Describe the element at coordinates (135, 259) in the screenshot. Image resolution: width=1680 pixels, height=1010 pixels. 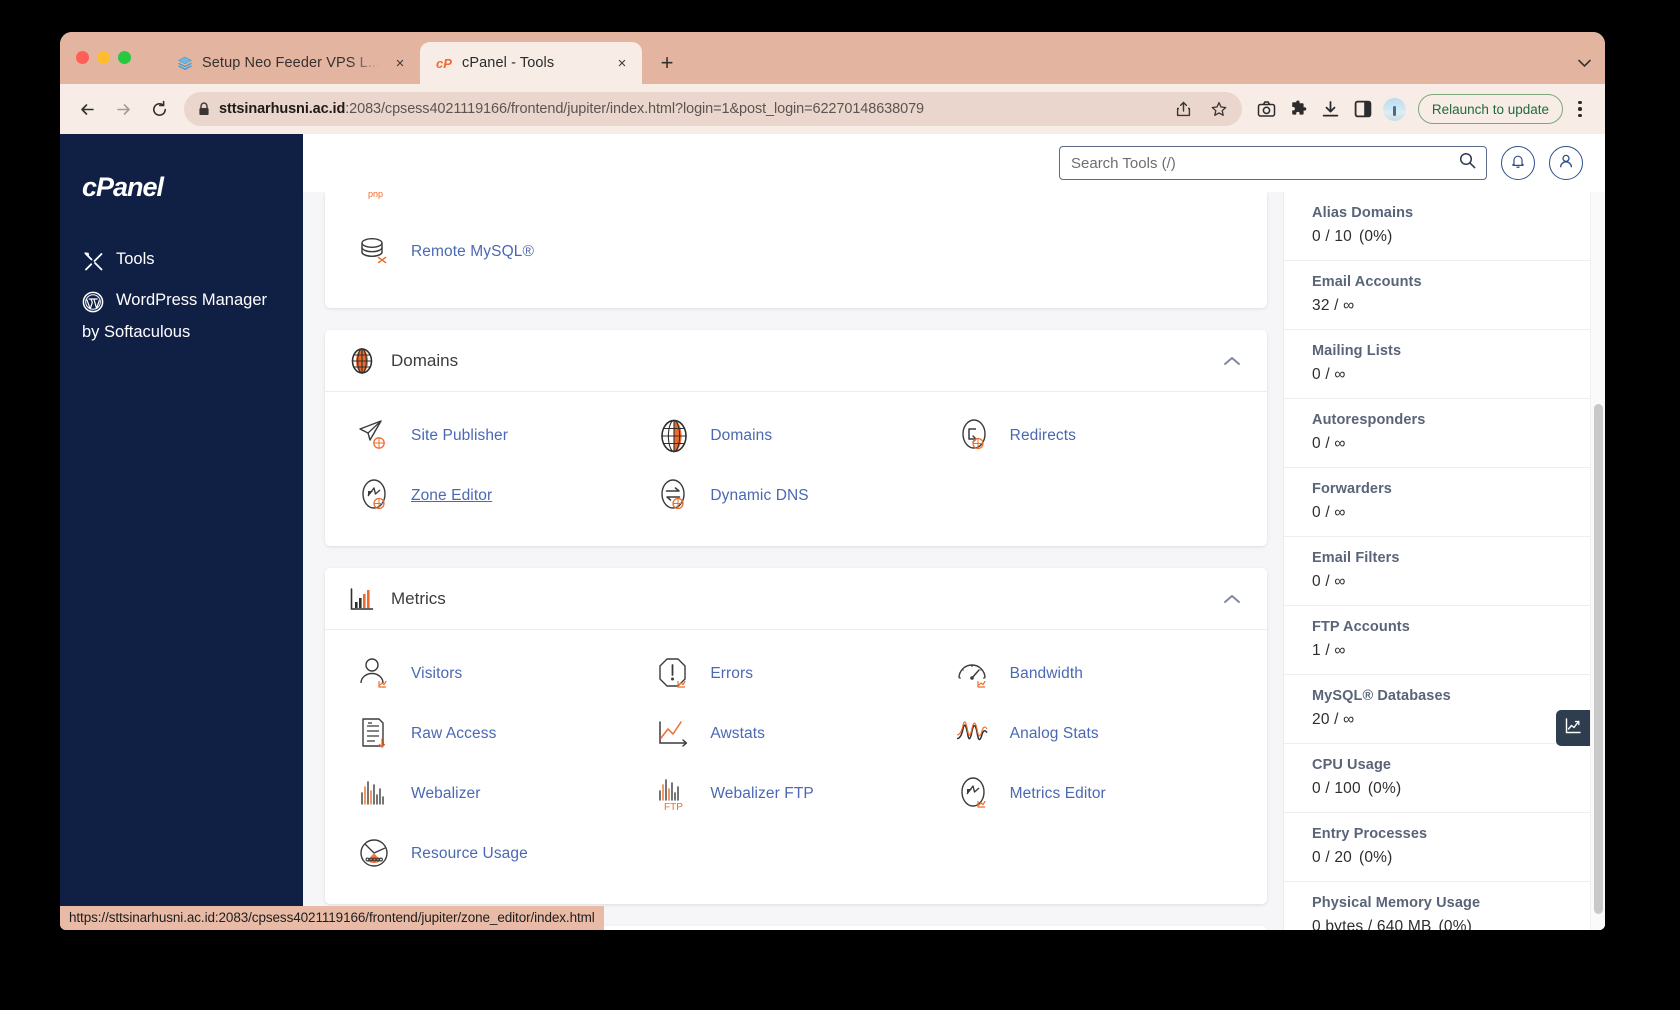
I see `sidebar-item-label: Tools` at that location.